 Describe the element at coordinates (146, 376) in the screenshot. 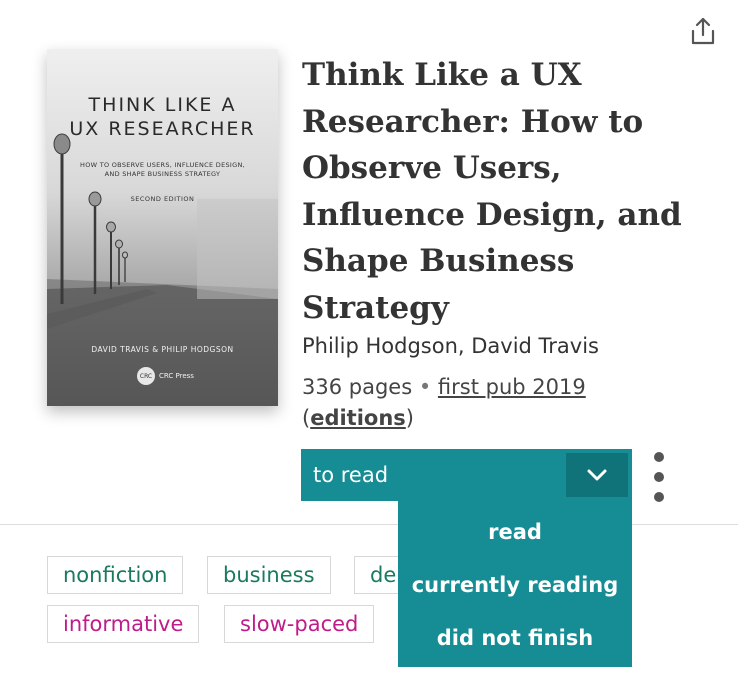

I see `crc-logo-icon: CRC` at that location.